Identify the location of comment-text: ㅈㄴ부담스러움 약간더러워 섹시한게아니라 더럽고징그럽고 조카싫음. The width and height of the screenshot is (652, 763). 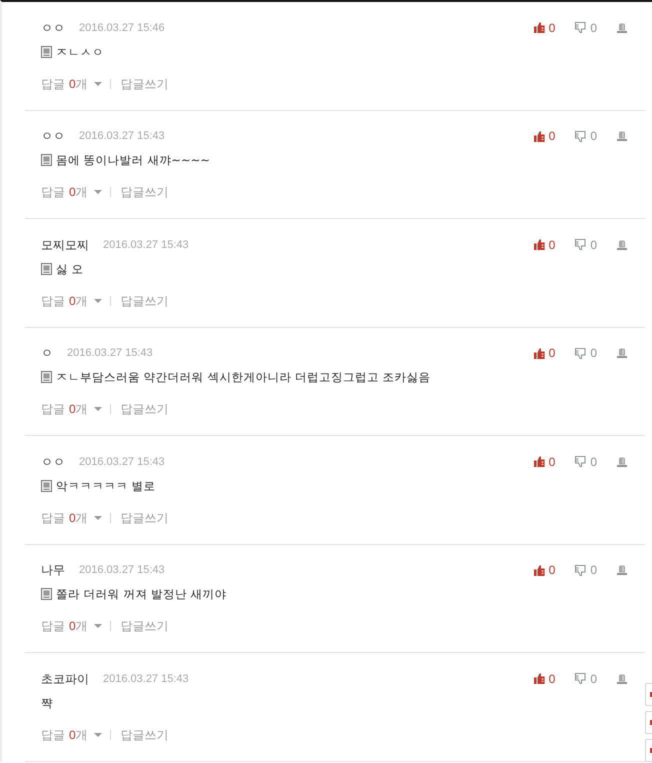
(243, 377).